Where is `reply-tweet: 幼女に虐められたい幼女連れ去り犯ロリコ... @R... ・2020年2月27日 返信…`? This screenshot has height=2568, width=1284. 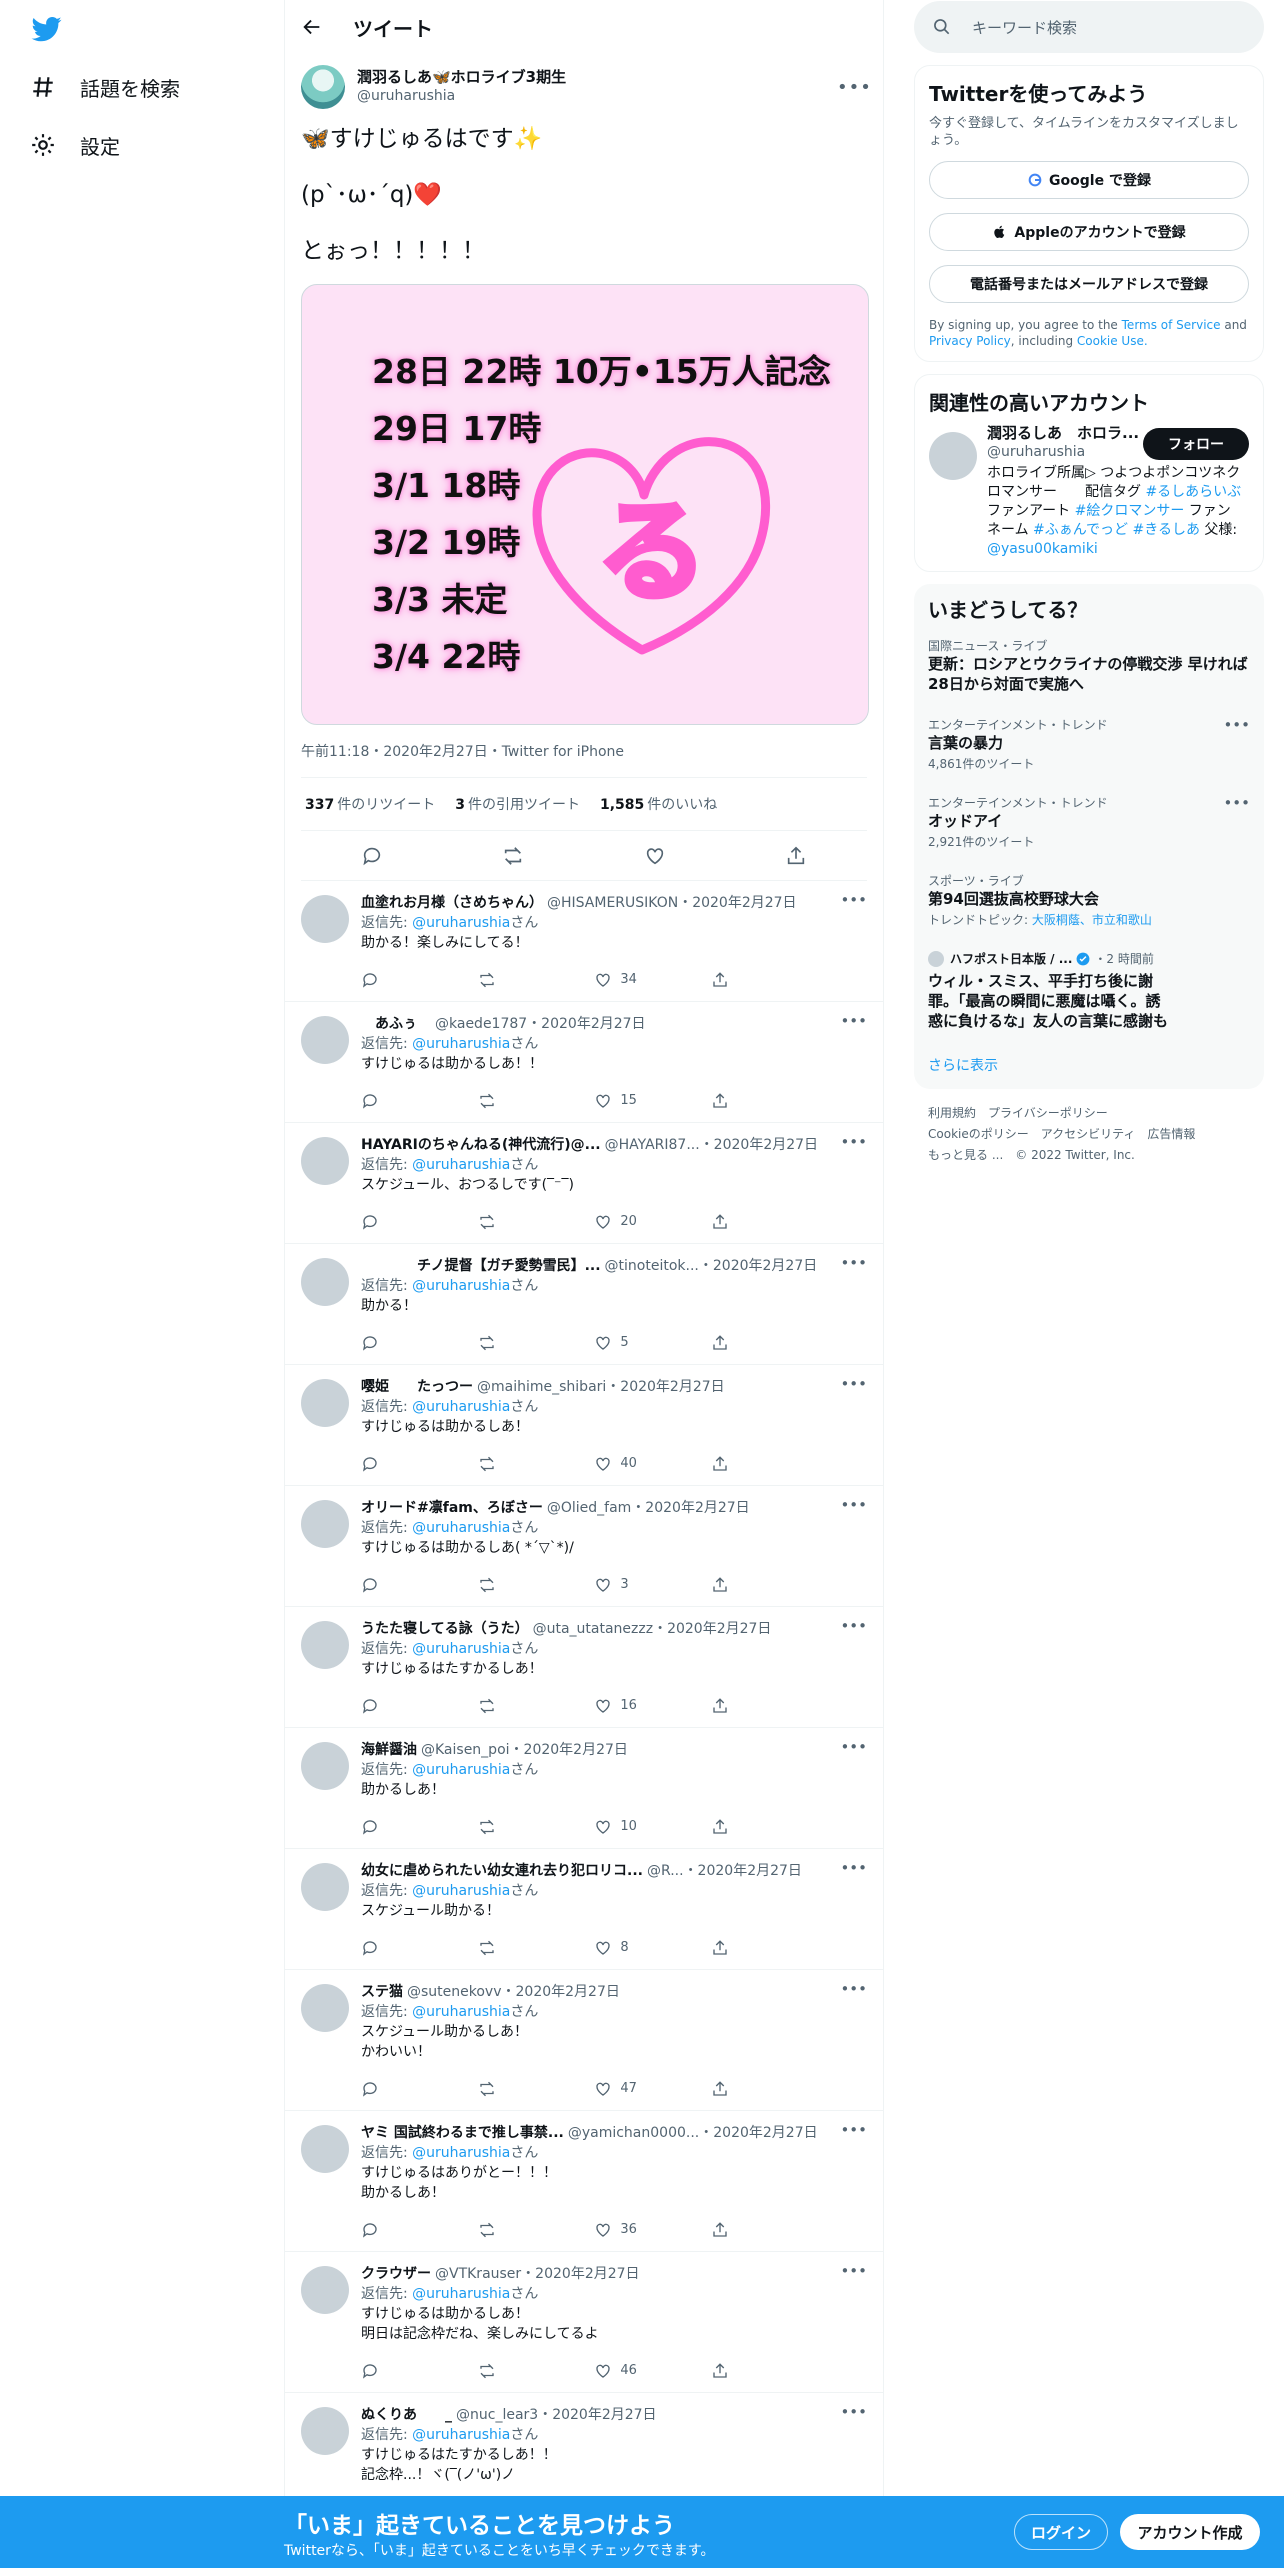
reply-tweet: 幼女に虐められたい幼女連れ去り犯ロリコ... @R... ・2020年2月27日 返信… is located at coordinates (584, 1909).